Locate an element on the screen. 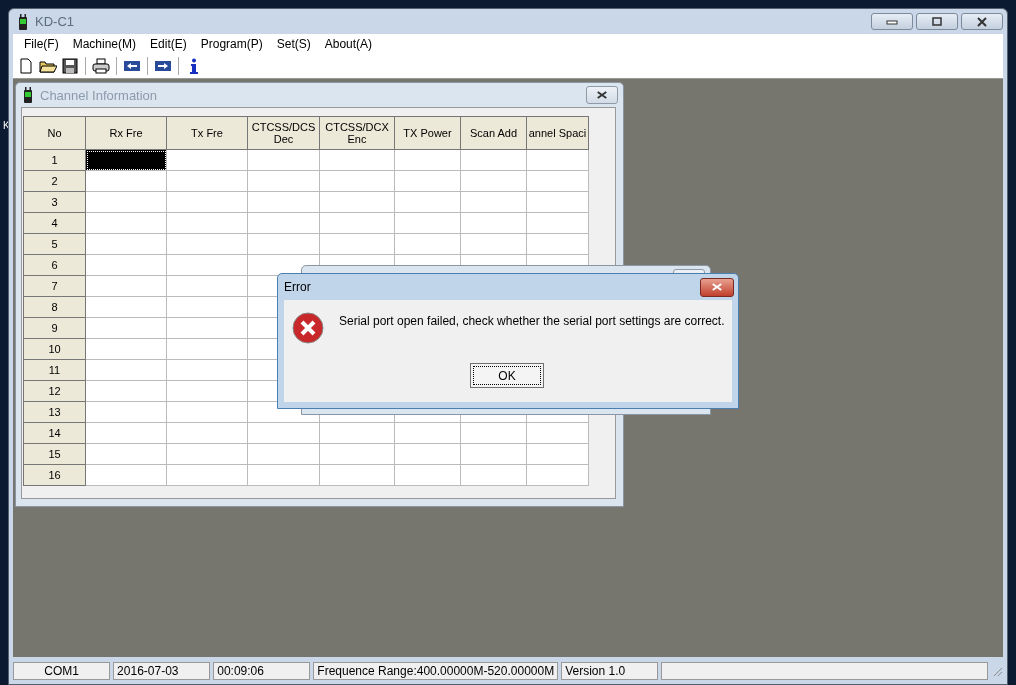 This screenshot has height=685, width=1016. menu-item: Machine(M) is located at coordinates (104, 44).